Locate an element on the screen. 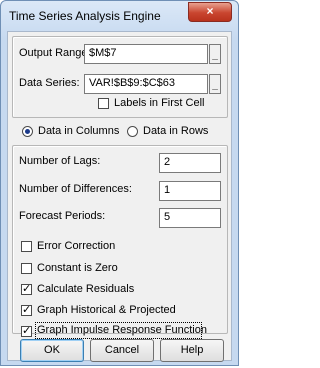 The width and height of the screenshot is (320, 368). error-correction-label: Error Correction is located at coordinates (76, 246).